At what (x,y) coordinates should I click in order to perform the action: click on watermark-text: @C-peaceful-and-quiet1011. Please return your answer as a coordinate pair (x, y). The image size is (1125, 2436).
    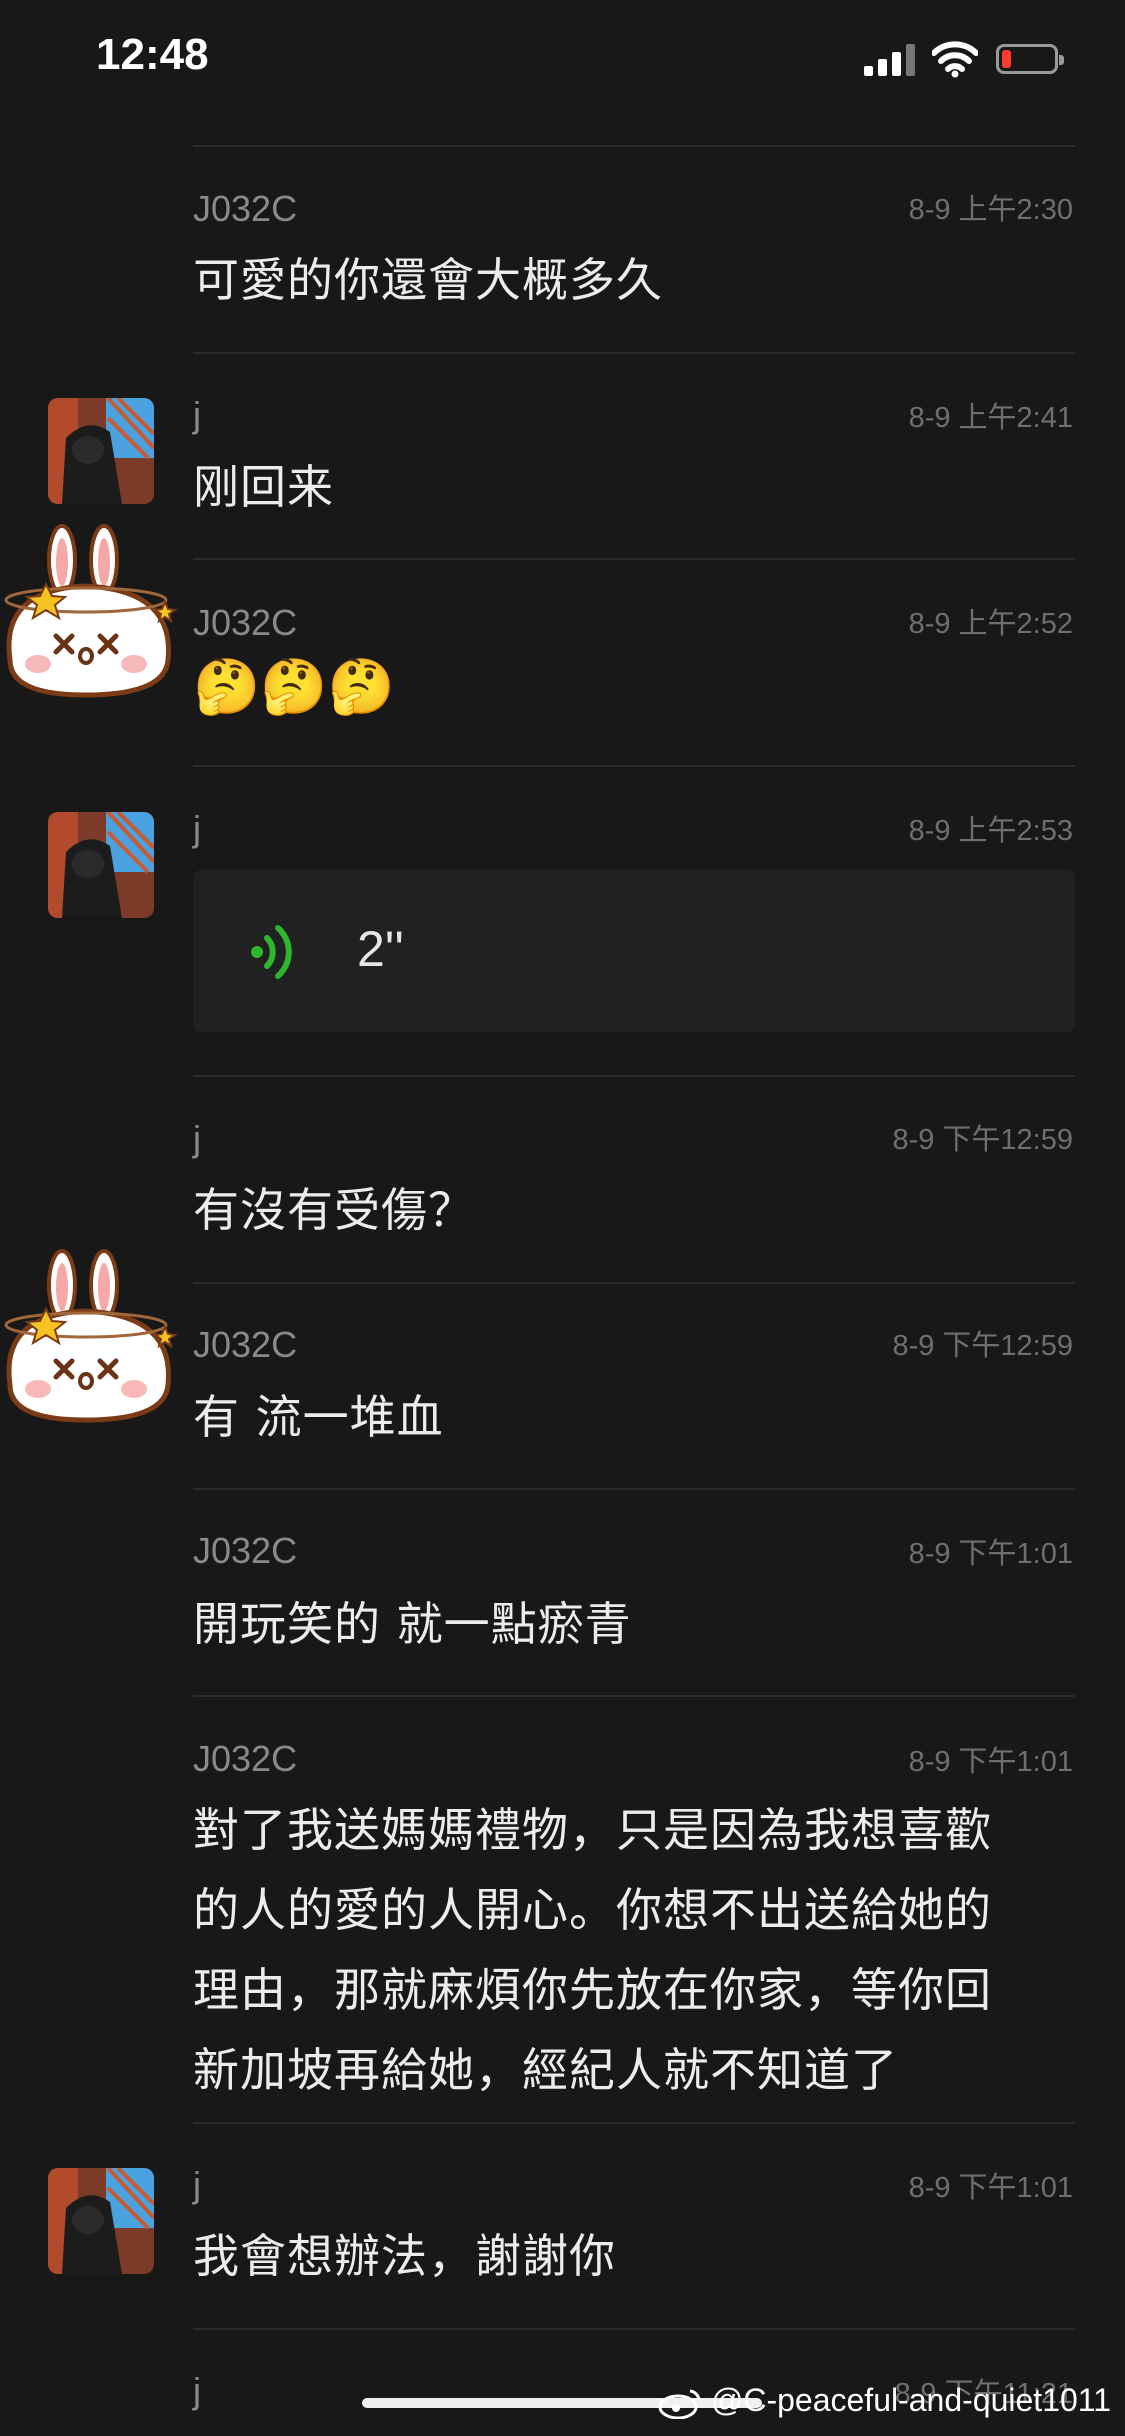
    Looking at the image, I should click on (910, 2400).